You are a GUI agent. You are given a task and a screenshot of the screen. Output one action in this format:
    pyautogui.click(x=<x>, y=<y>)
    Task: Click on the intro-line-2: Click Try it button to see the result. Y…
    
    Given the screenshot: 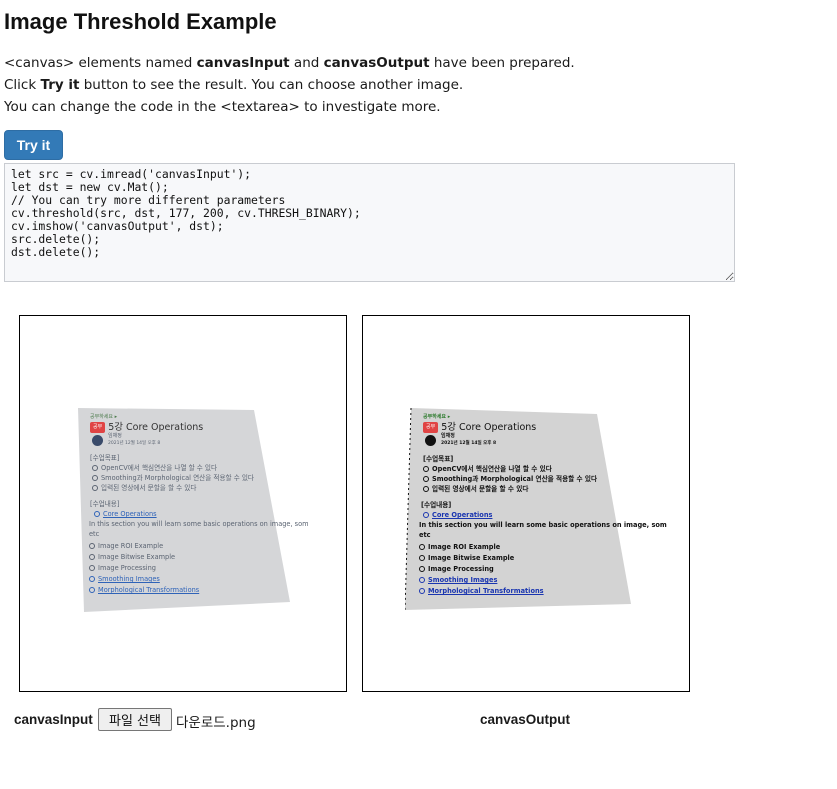 What is the action you would take?
    pyautogui.click(x=289, y=85)
    